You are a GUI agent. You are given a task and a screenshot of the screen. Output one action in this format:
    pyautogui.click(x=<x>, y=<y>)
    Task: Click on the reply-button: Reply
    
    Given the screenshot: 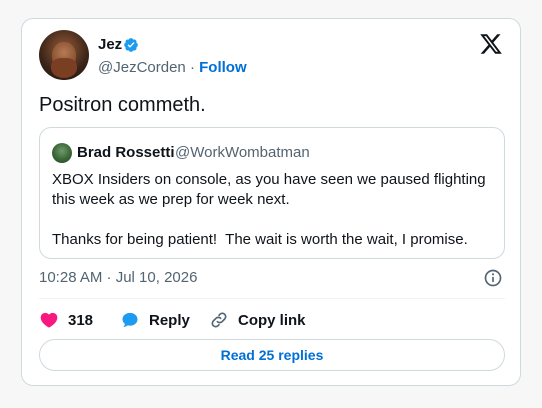 What is the action you would take?
    pyautogui.click(x=155, y=320)
    